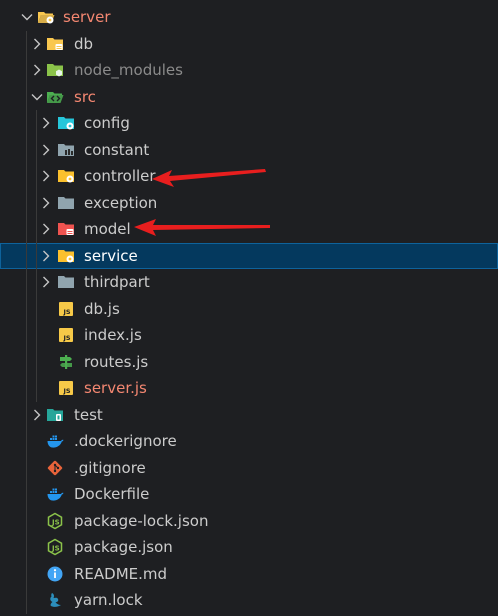 This screenshot has width=498, height=616. Describe the element at coordinates (88, 414) in the screenshot. I see `item-label: test` at that location.